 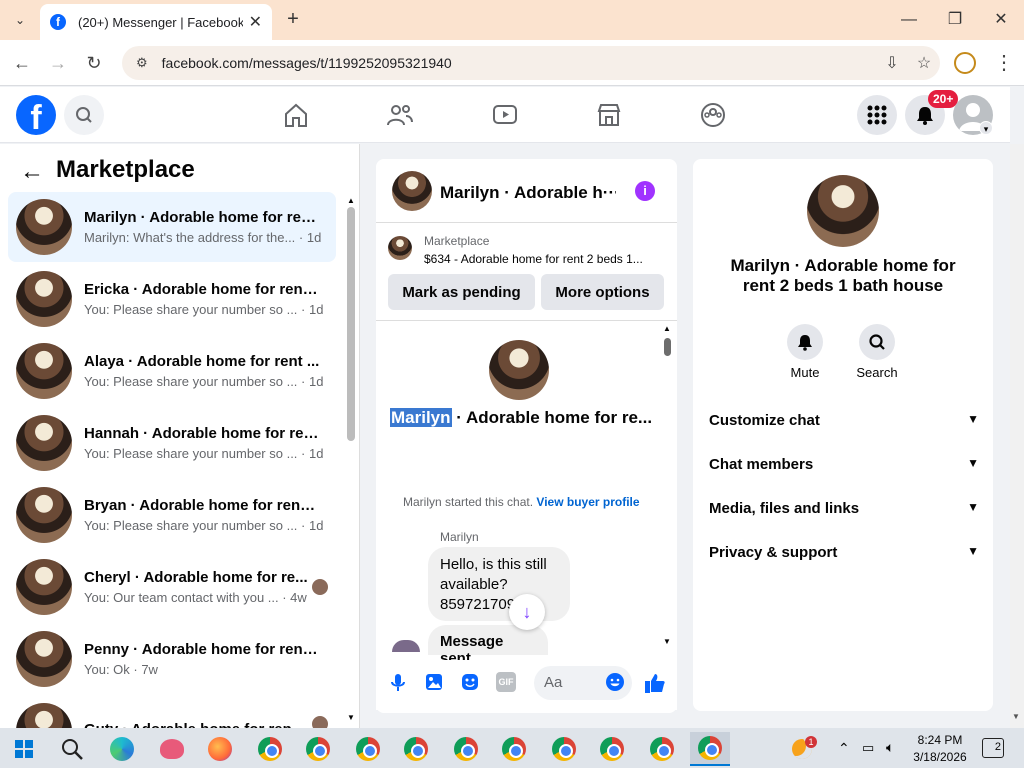 What do you see at coordinates (993, 748) in the screenshot?
I see `notification-center-icon: 2` at bounding box center [993, 748].